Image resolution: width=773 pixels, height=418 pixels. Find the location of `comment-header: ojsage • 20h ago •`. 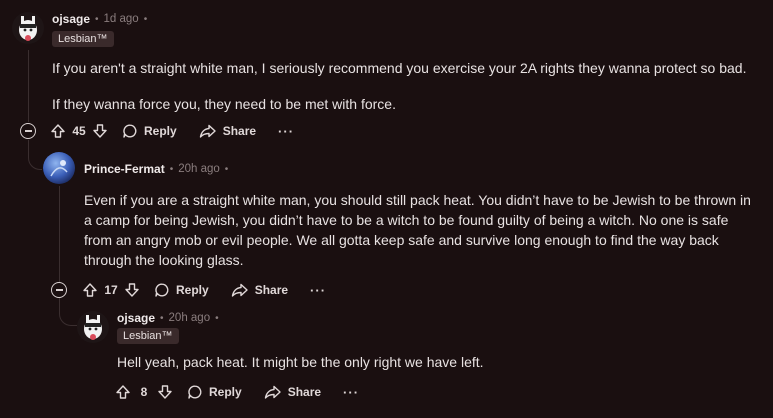

comment-header: ojsage • 20h ago • is located at coordinates (168, 318).